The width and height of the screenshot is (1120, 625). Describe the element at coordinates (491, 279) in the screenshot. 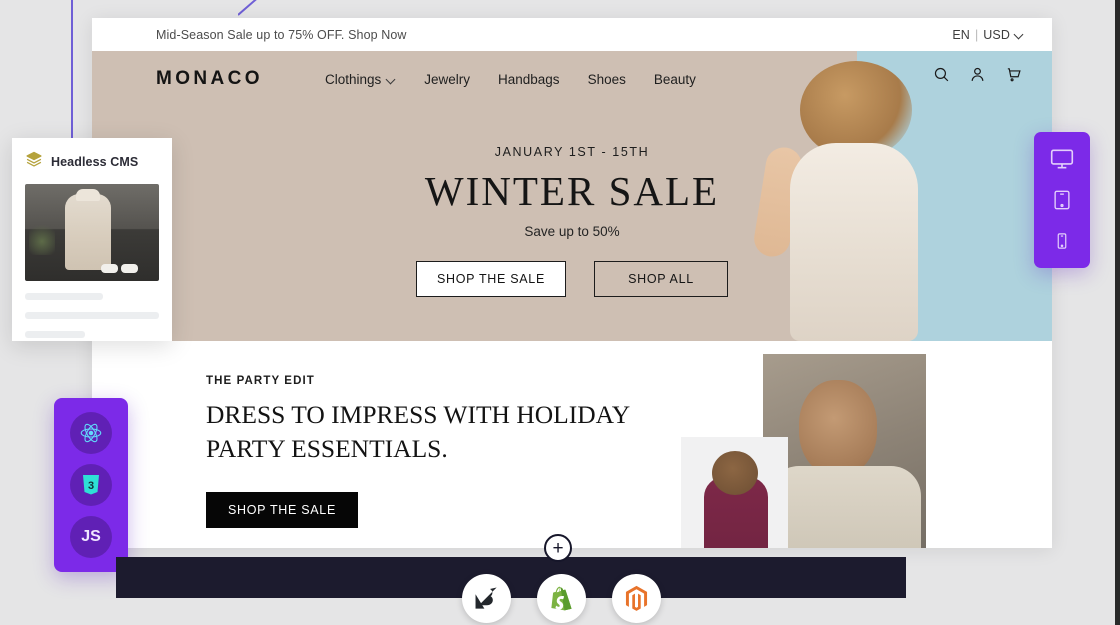

I see `shop-the-sale-button: SHOP THE SALE` at that location.